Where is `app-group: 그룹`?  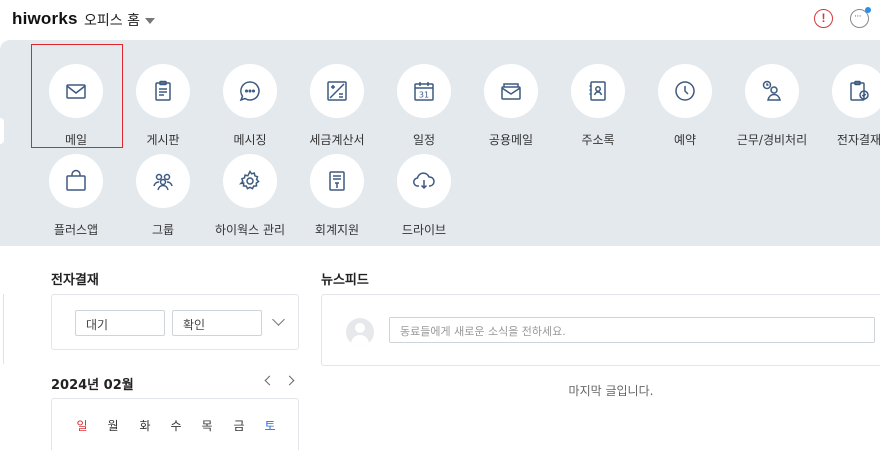 app-group: 그룹 is located at coordinates (163, 191).